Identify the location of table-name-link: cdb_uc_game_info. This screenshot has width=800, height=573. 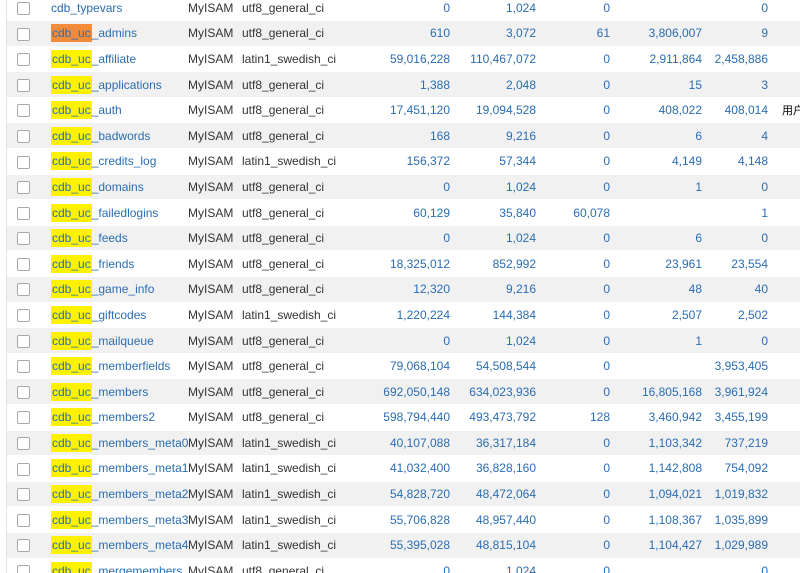
(103, 289).